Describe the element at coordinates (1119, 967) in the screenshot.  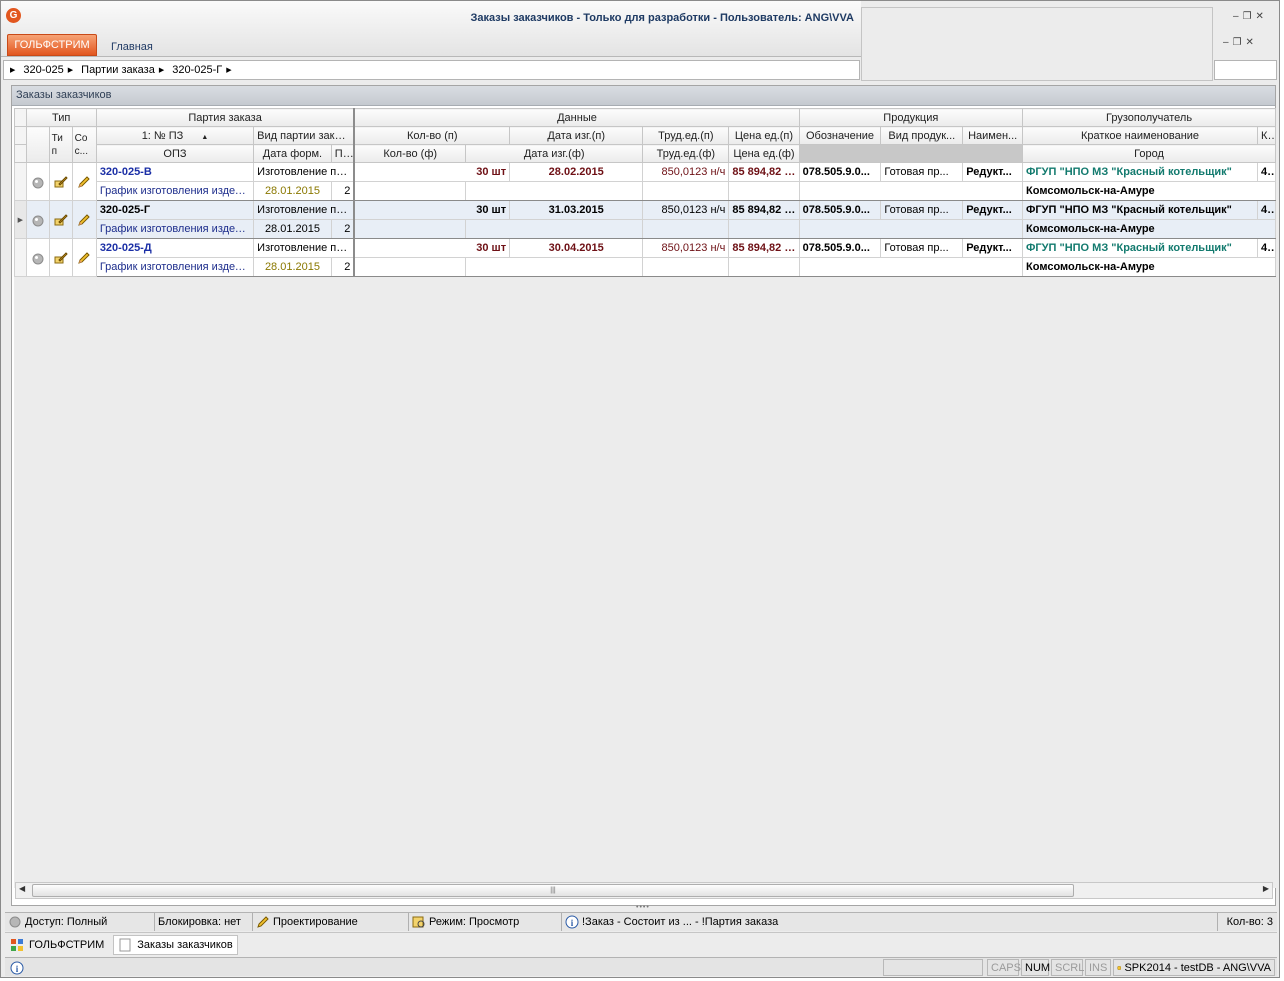
I see `database-icon` at that location.